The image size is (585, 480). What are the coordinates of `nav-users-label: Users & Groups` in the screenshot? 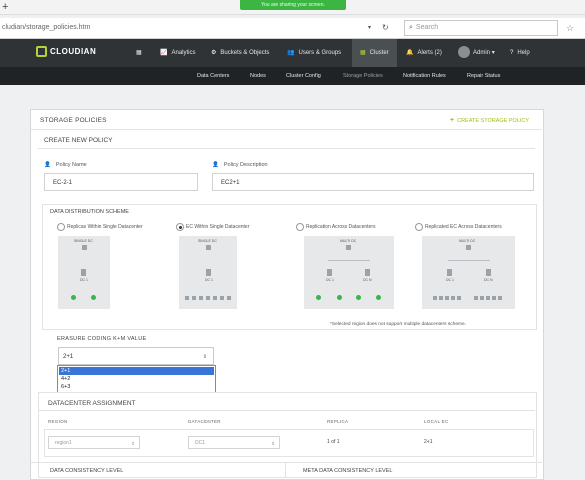 It's located at (320, 53).